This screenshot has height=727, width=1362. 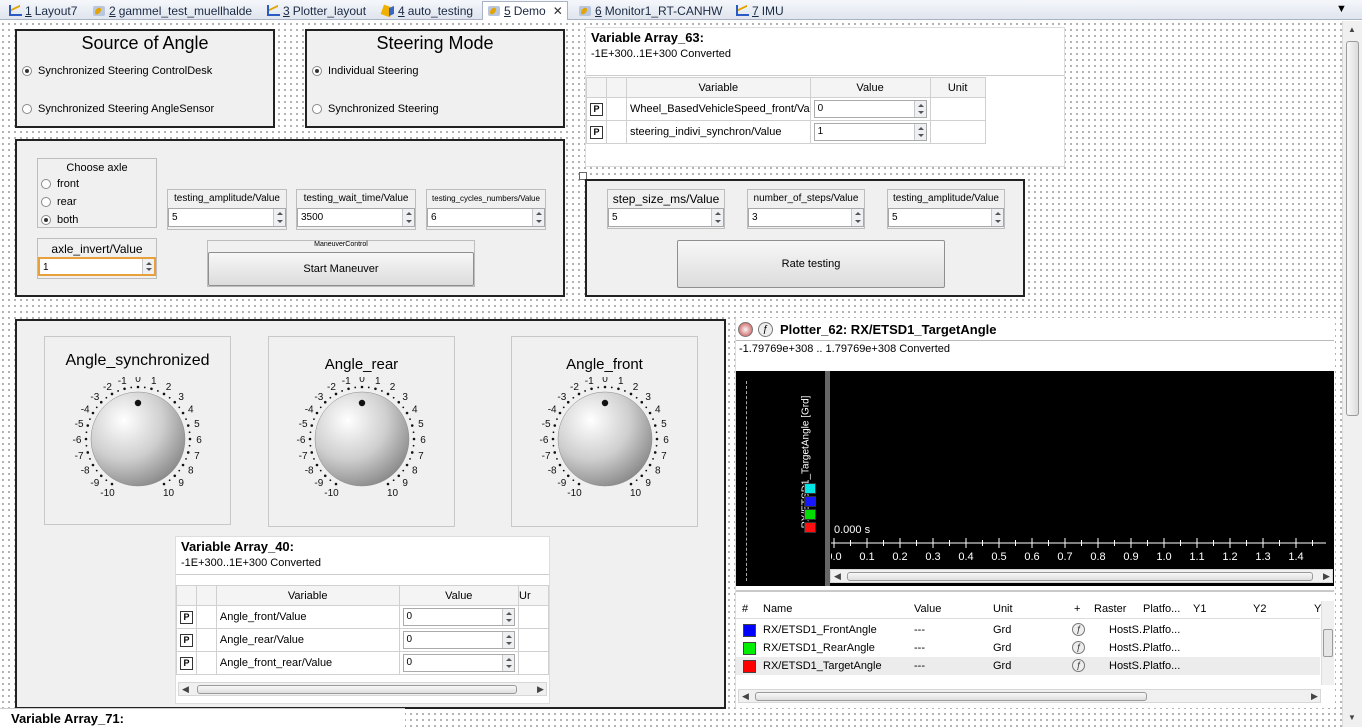 I want to click on angle-synchronized-knob: -10-9-8-7-6-5-4-3-2-1 0 12345678910, so click(x=138, y=442).